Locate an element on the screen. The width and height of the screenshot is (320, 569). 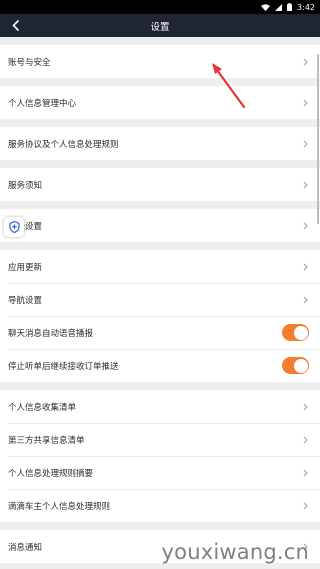
settings-group-agreement: 服务协议及个人信息处理规则 is located at coordinates (160, 143).